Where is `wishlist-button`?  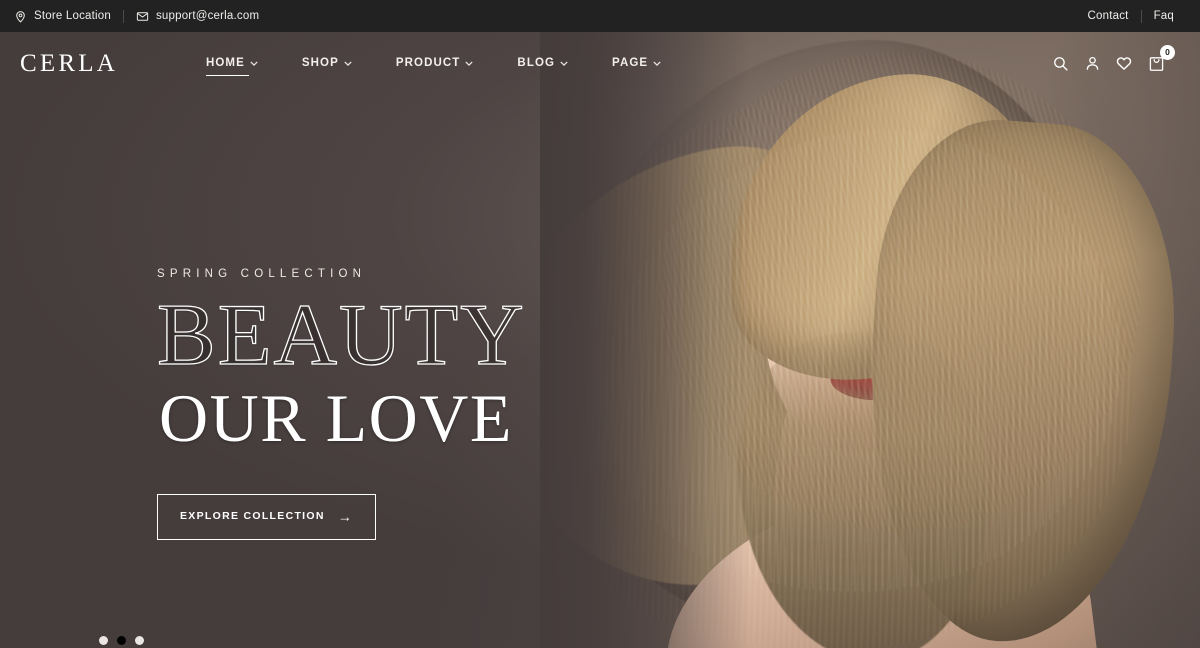
wishlist-button is located at coordinates (1124, 63).